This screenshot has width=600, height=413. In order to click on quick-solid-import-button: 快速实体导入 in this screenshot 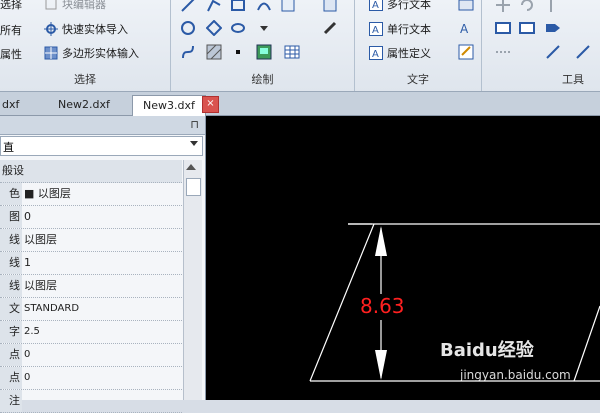, I will do `click(86, 29)`.